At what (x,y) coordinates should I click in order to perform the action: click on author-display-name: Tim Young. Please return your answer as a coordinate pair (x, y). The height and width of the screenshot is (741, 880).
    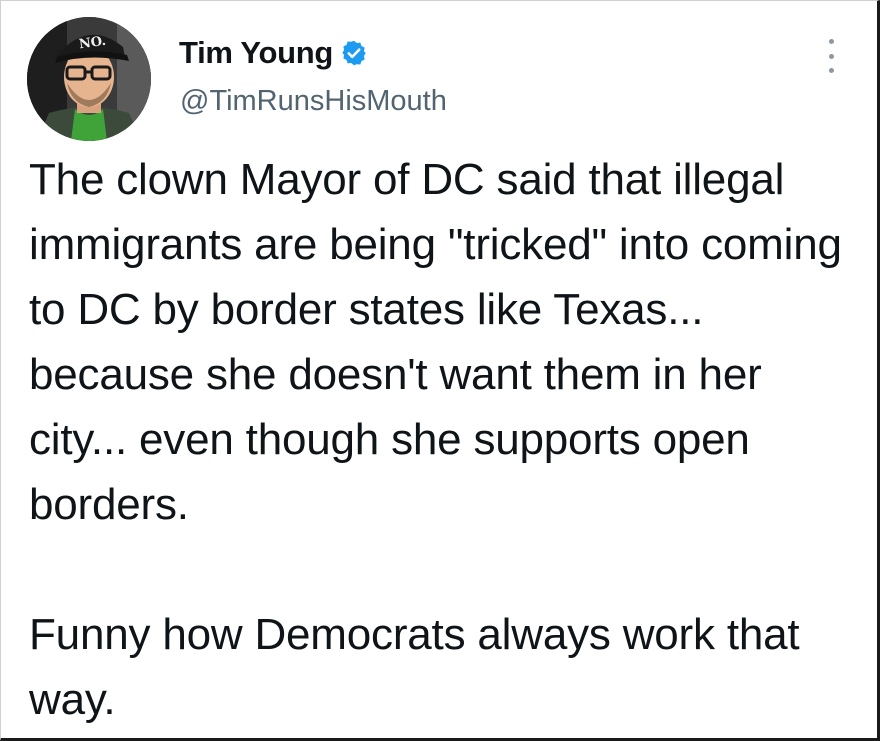
    Looking at the image, I should click on (256, 53).